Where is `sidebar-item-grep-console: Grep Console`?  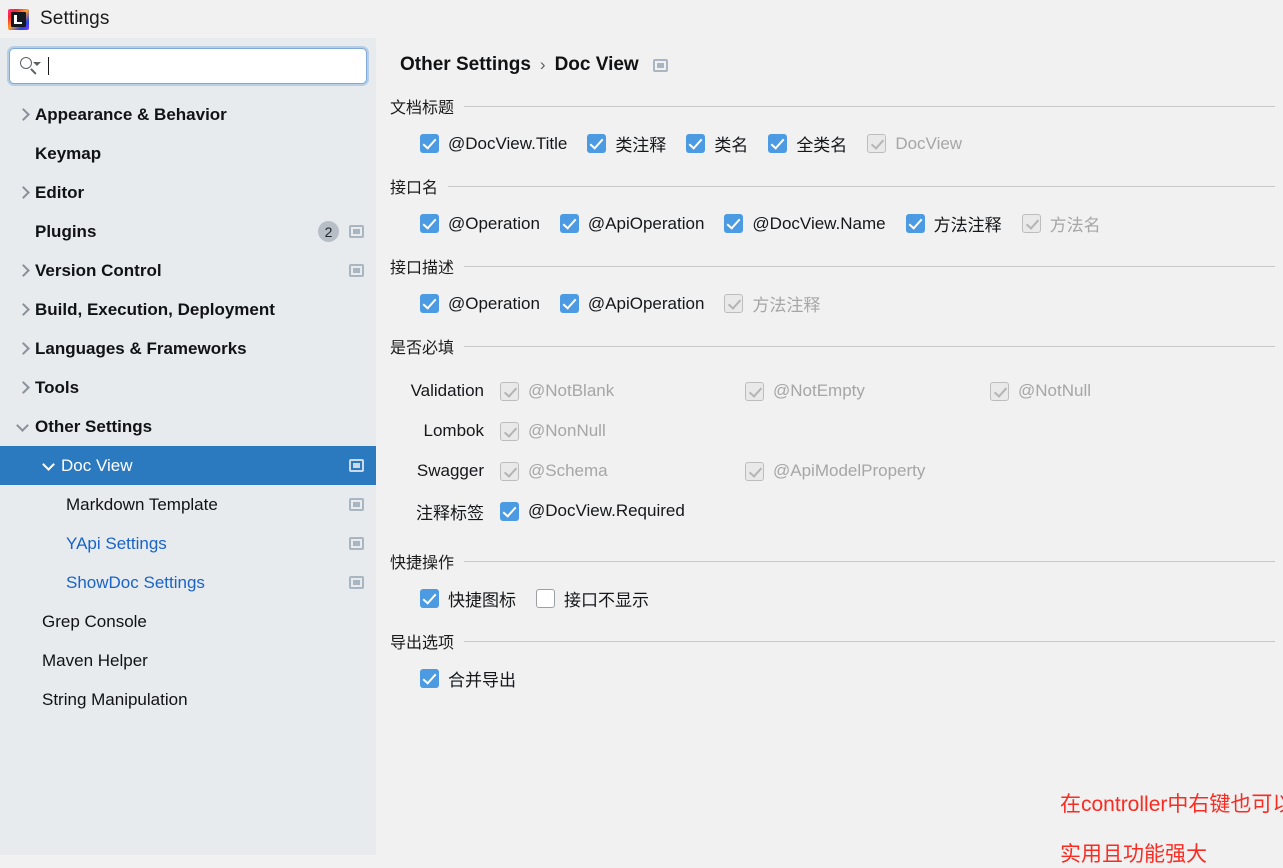
sidebar-item-grep-console: Grep Console is located at coordinates (188, 621).